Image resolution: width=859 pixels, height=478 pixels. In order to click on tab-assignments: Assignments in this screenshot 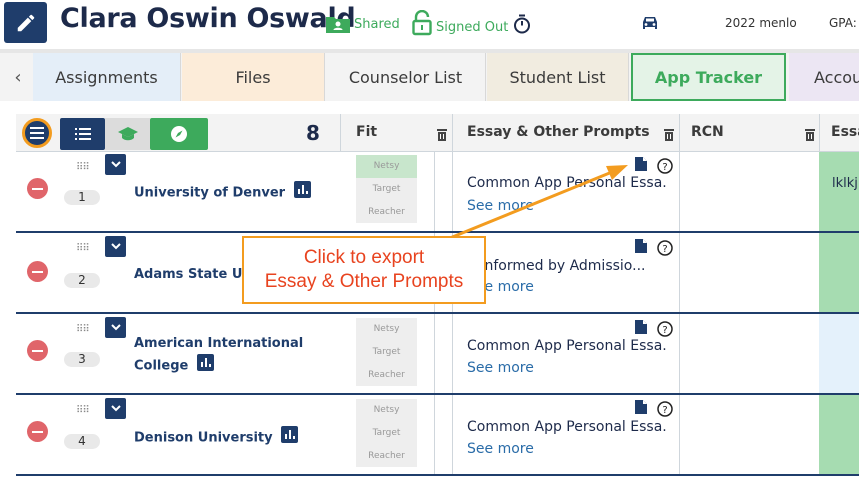, I will do `click(107, 77)`.